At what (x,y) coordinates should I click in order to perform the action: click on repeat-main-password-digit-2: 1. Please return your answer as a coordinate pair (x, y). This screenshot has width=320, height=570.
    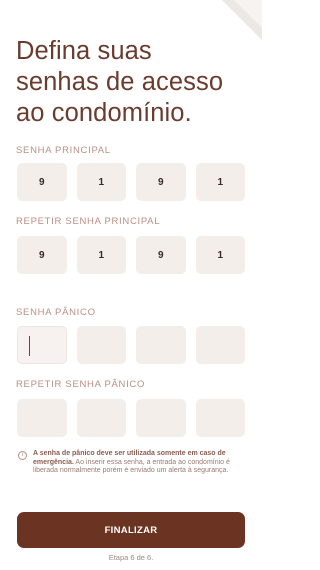
    Looking at the image, I should click on (101, 255).